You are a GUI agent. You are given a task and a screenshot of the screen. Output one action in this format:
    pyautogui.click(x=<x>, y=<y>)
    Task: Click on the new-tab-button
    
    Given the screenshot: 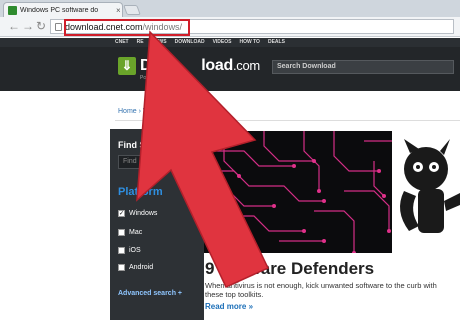 What is the action you would take?
    pyautogui.click(x=132, y=10)
    